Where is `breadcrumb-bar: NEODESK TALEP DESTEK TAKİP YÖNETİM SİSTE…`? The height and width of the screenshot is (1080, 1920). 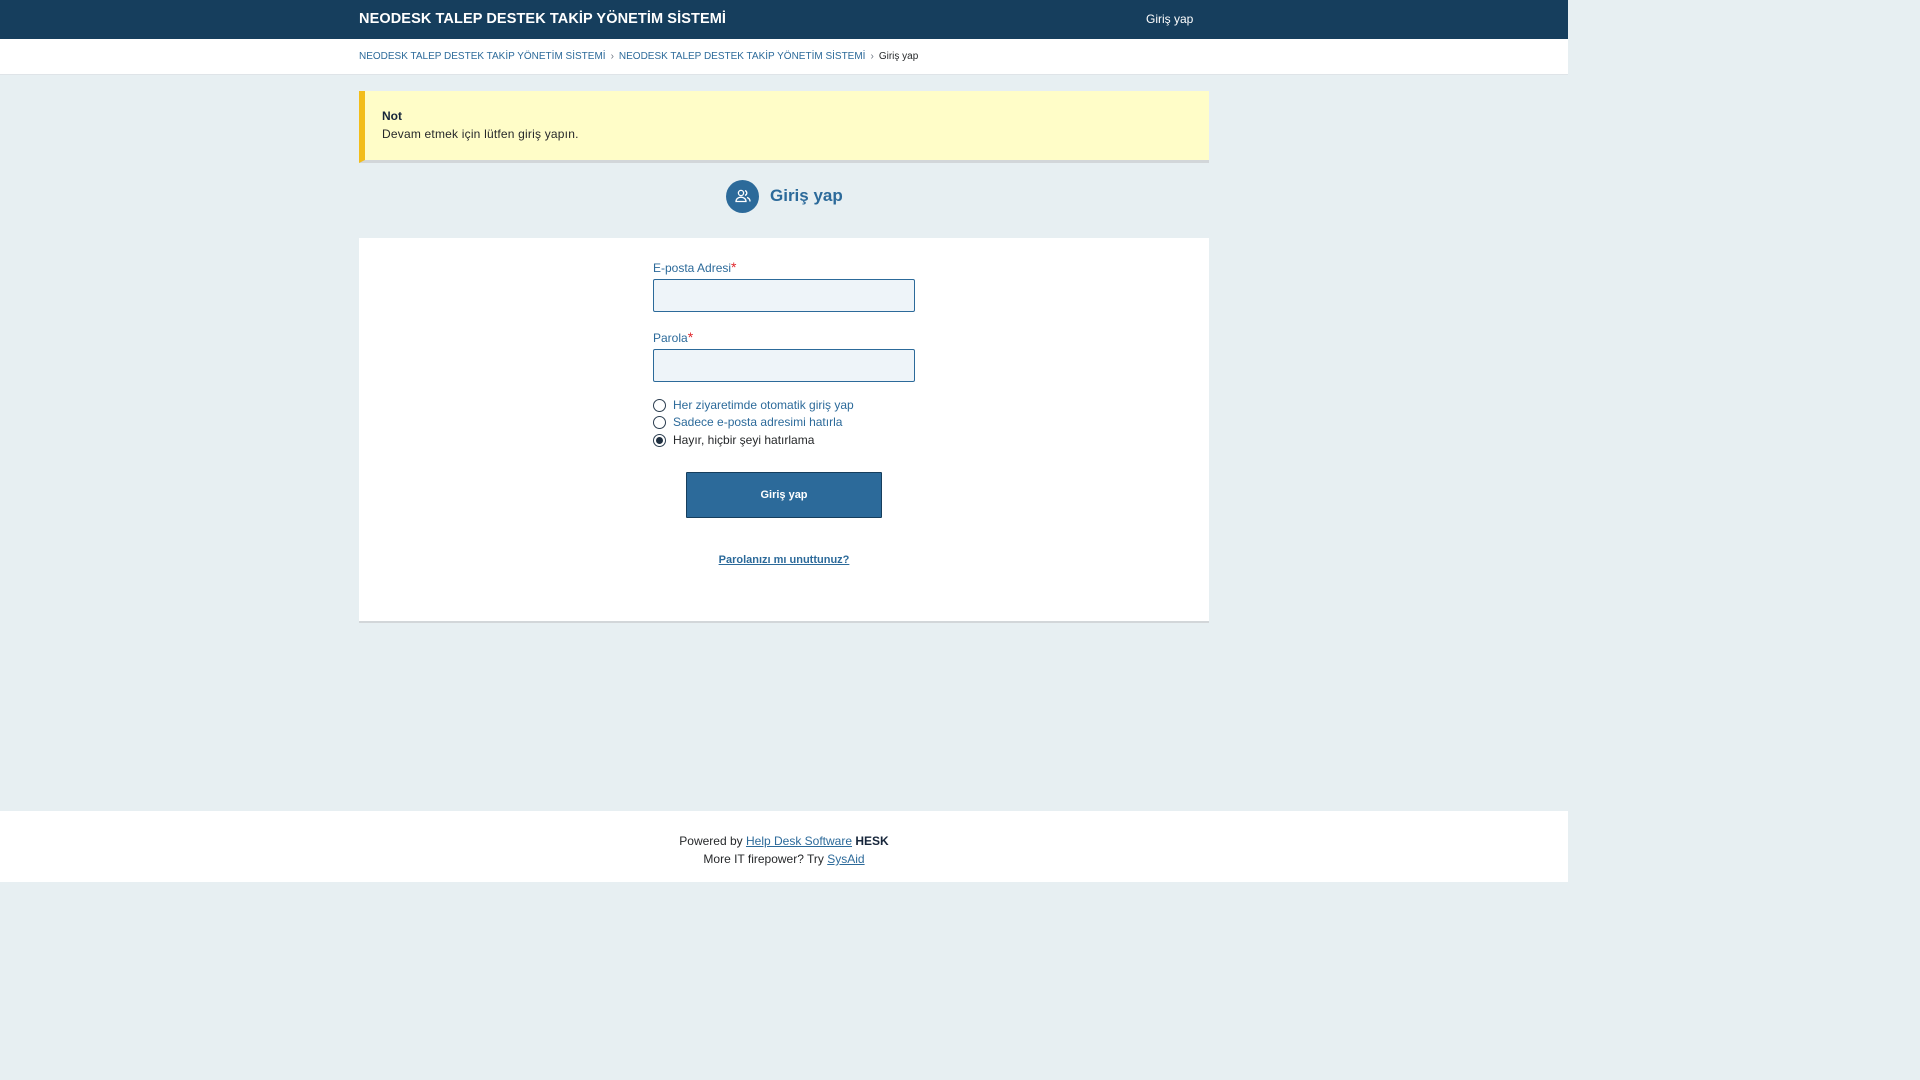 breadcrumb-bar: NEODESK TALEP DESTEK TAKİP YÖNETİM SİSTE… is located at coordinates (784, 57).